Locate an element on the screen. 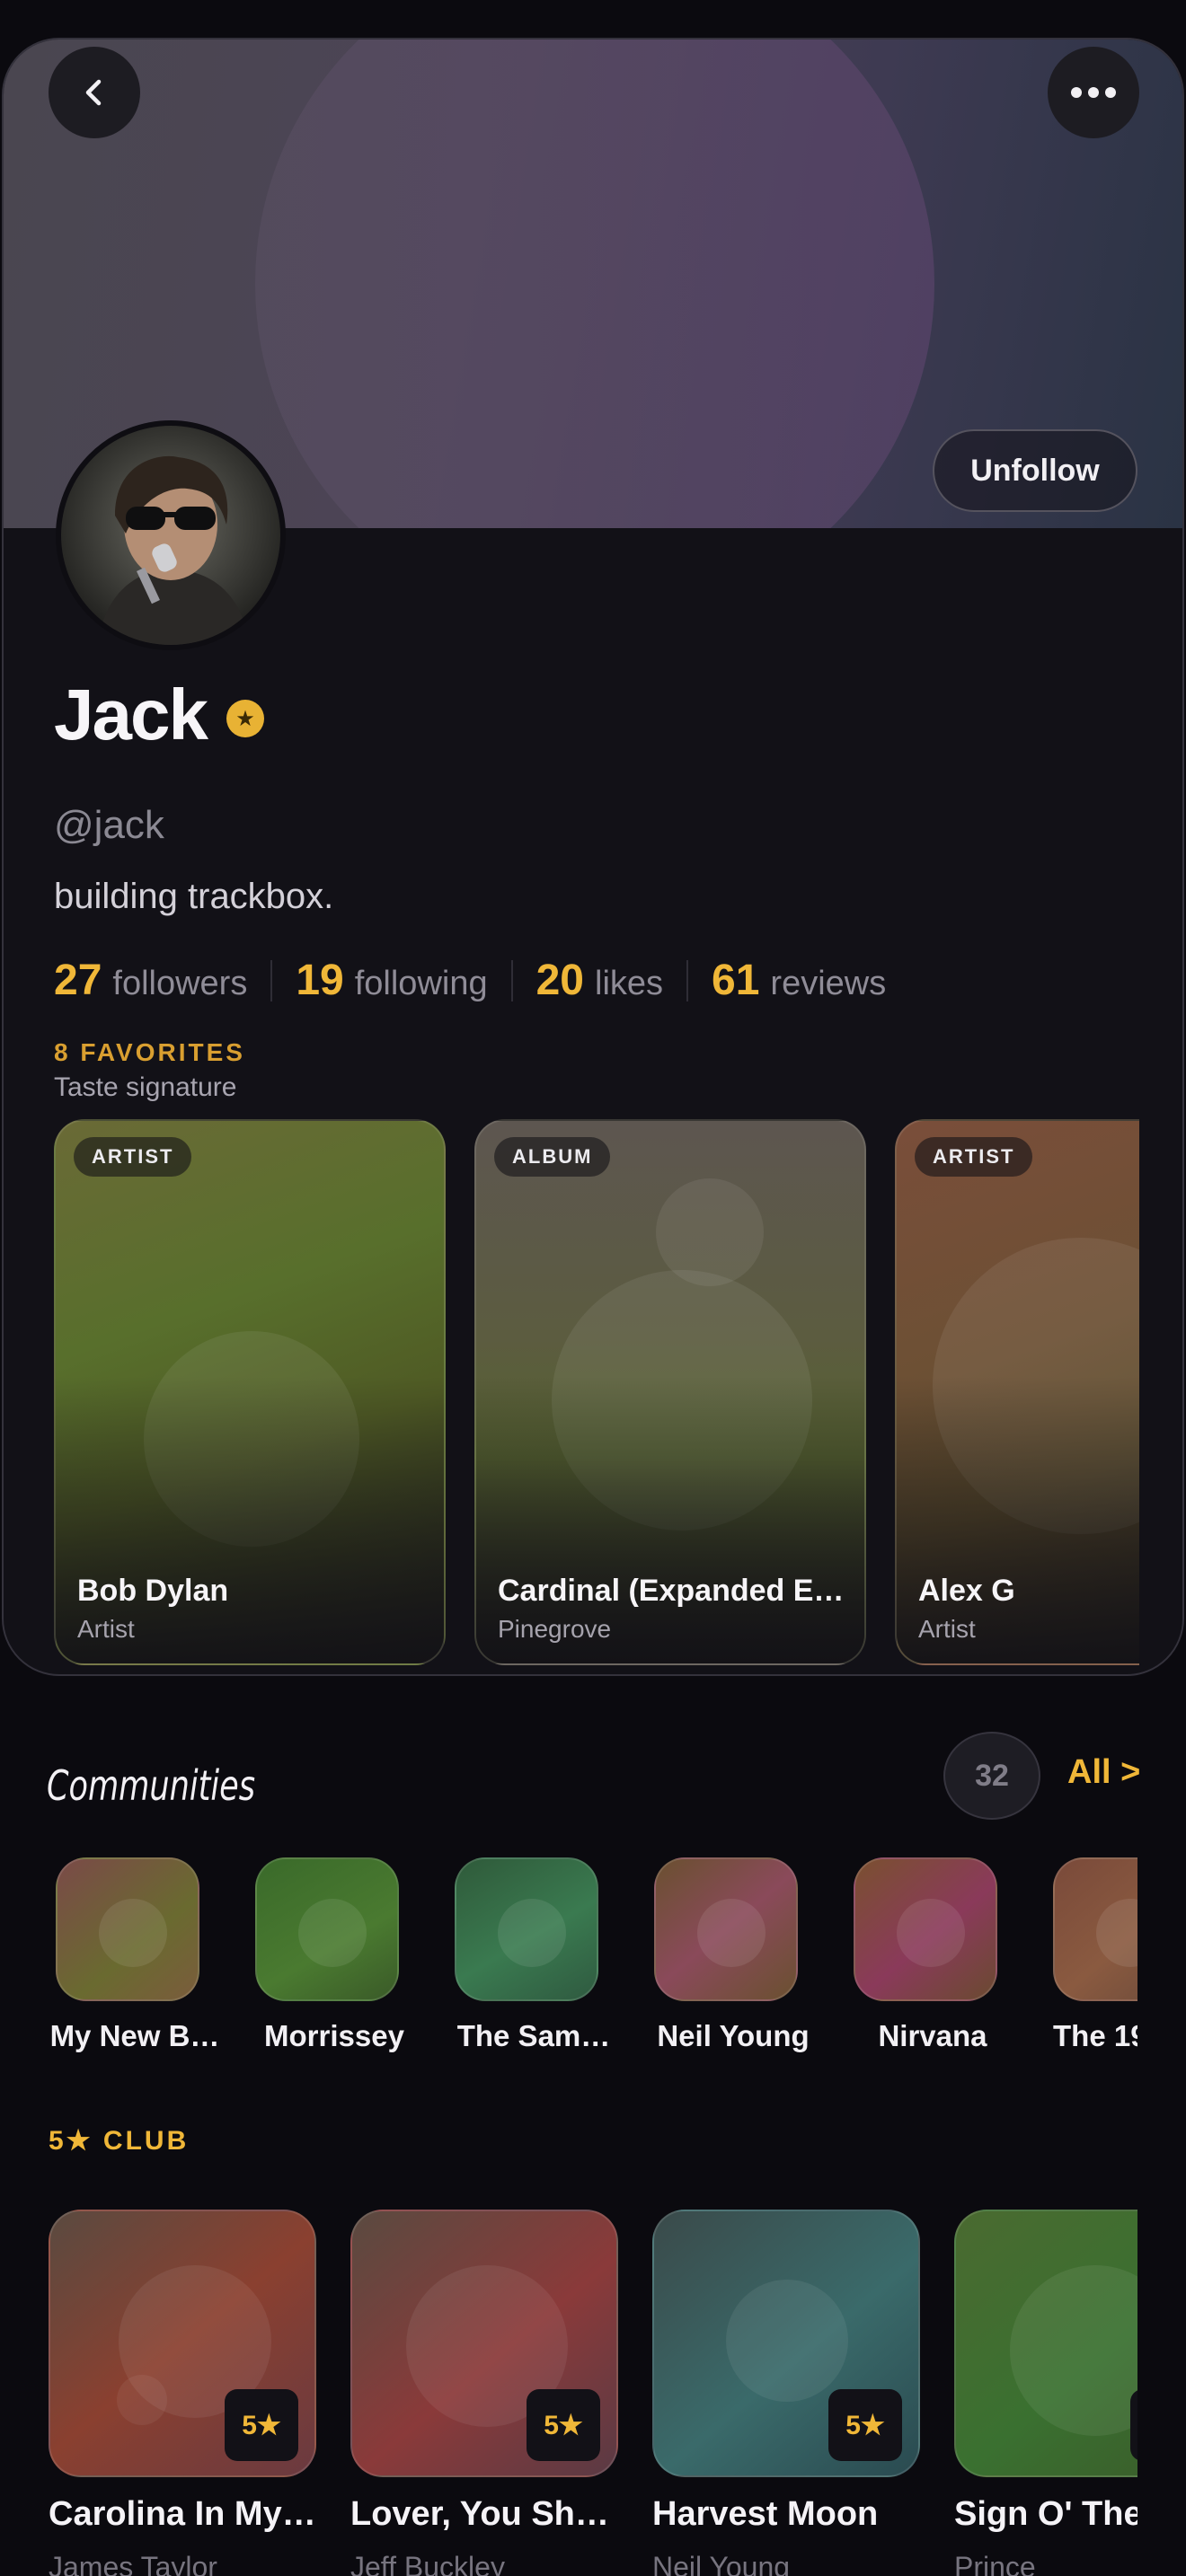 This screenshot has height=2576, width=1186. stat-value: 61 is located at coordinates (736, 980).